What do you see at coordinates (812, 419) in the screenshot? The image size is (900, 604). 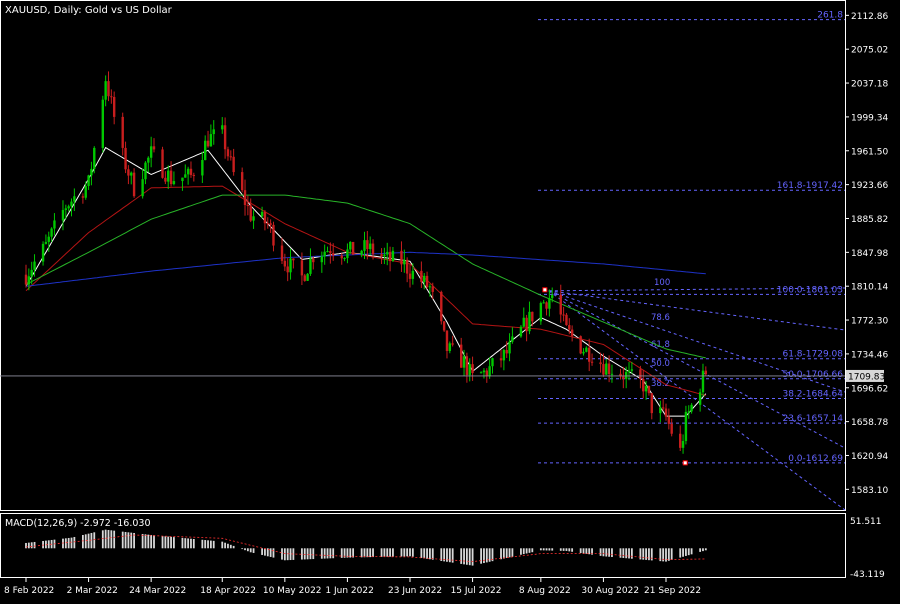 I see `fibo-level-label: 23.6-1657.14` at bounding box center [812, 419].